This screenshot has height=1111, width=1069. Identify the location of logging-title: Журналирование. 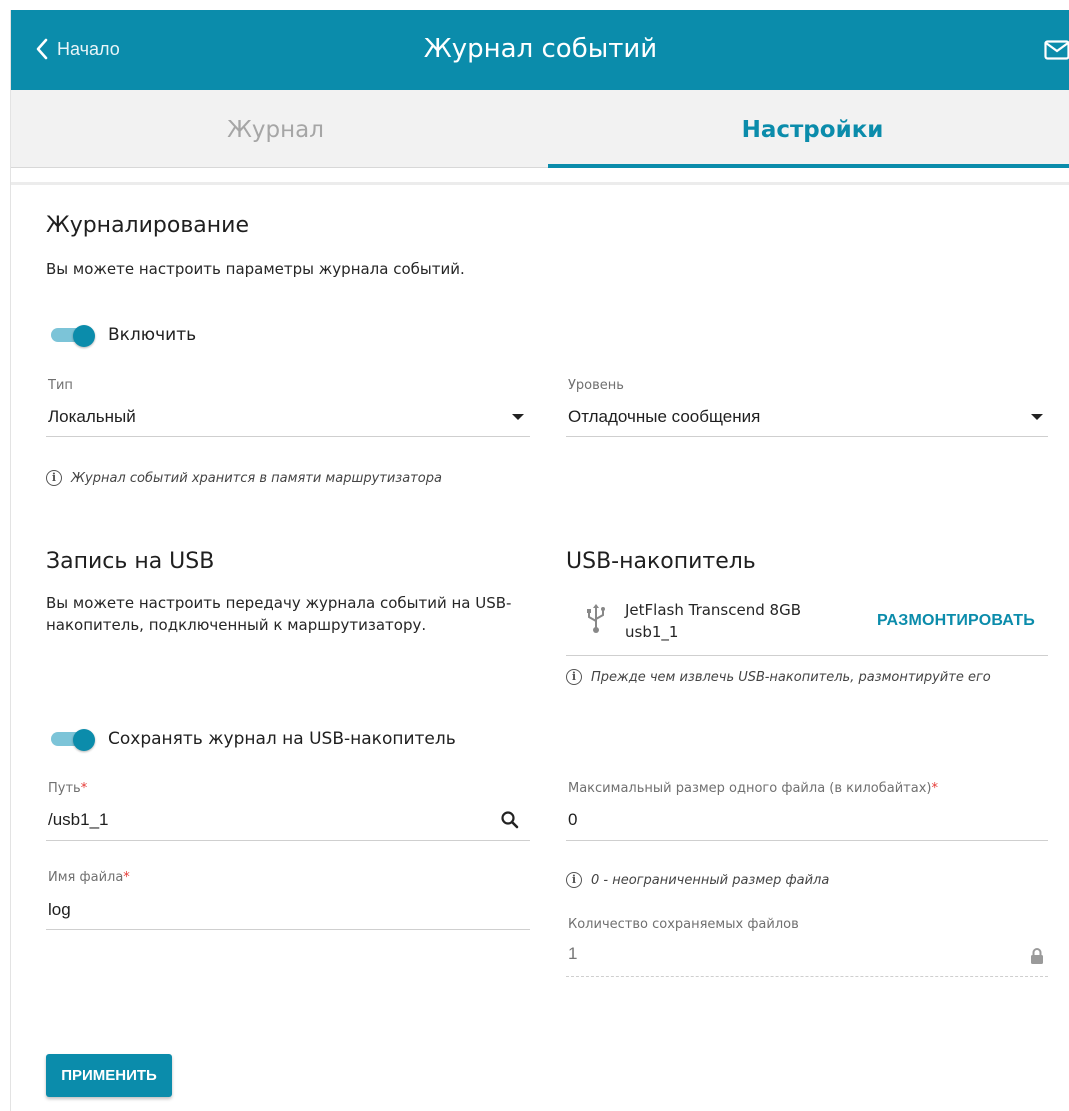
(147, 225).